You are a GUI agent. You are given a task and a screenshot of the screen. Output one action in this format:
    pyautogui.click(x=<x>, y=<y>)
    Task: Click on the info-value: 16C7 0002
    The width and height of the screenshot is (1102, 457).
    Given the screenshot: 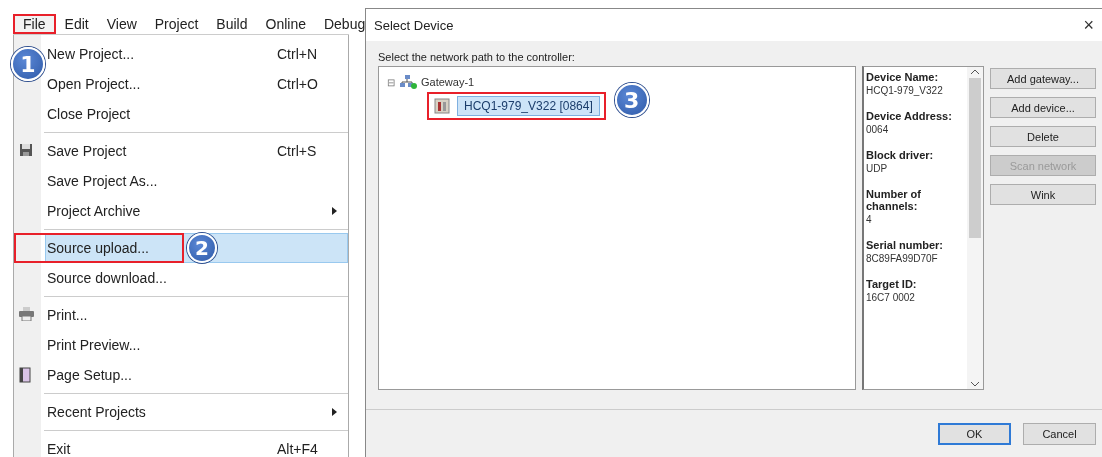 What is the action you would take?
    pyautogui.click(x=891, y=297)
    